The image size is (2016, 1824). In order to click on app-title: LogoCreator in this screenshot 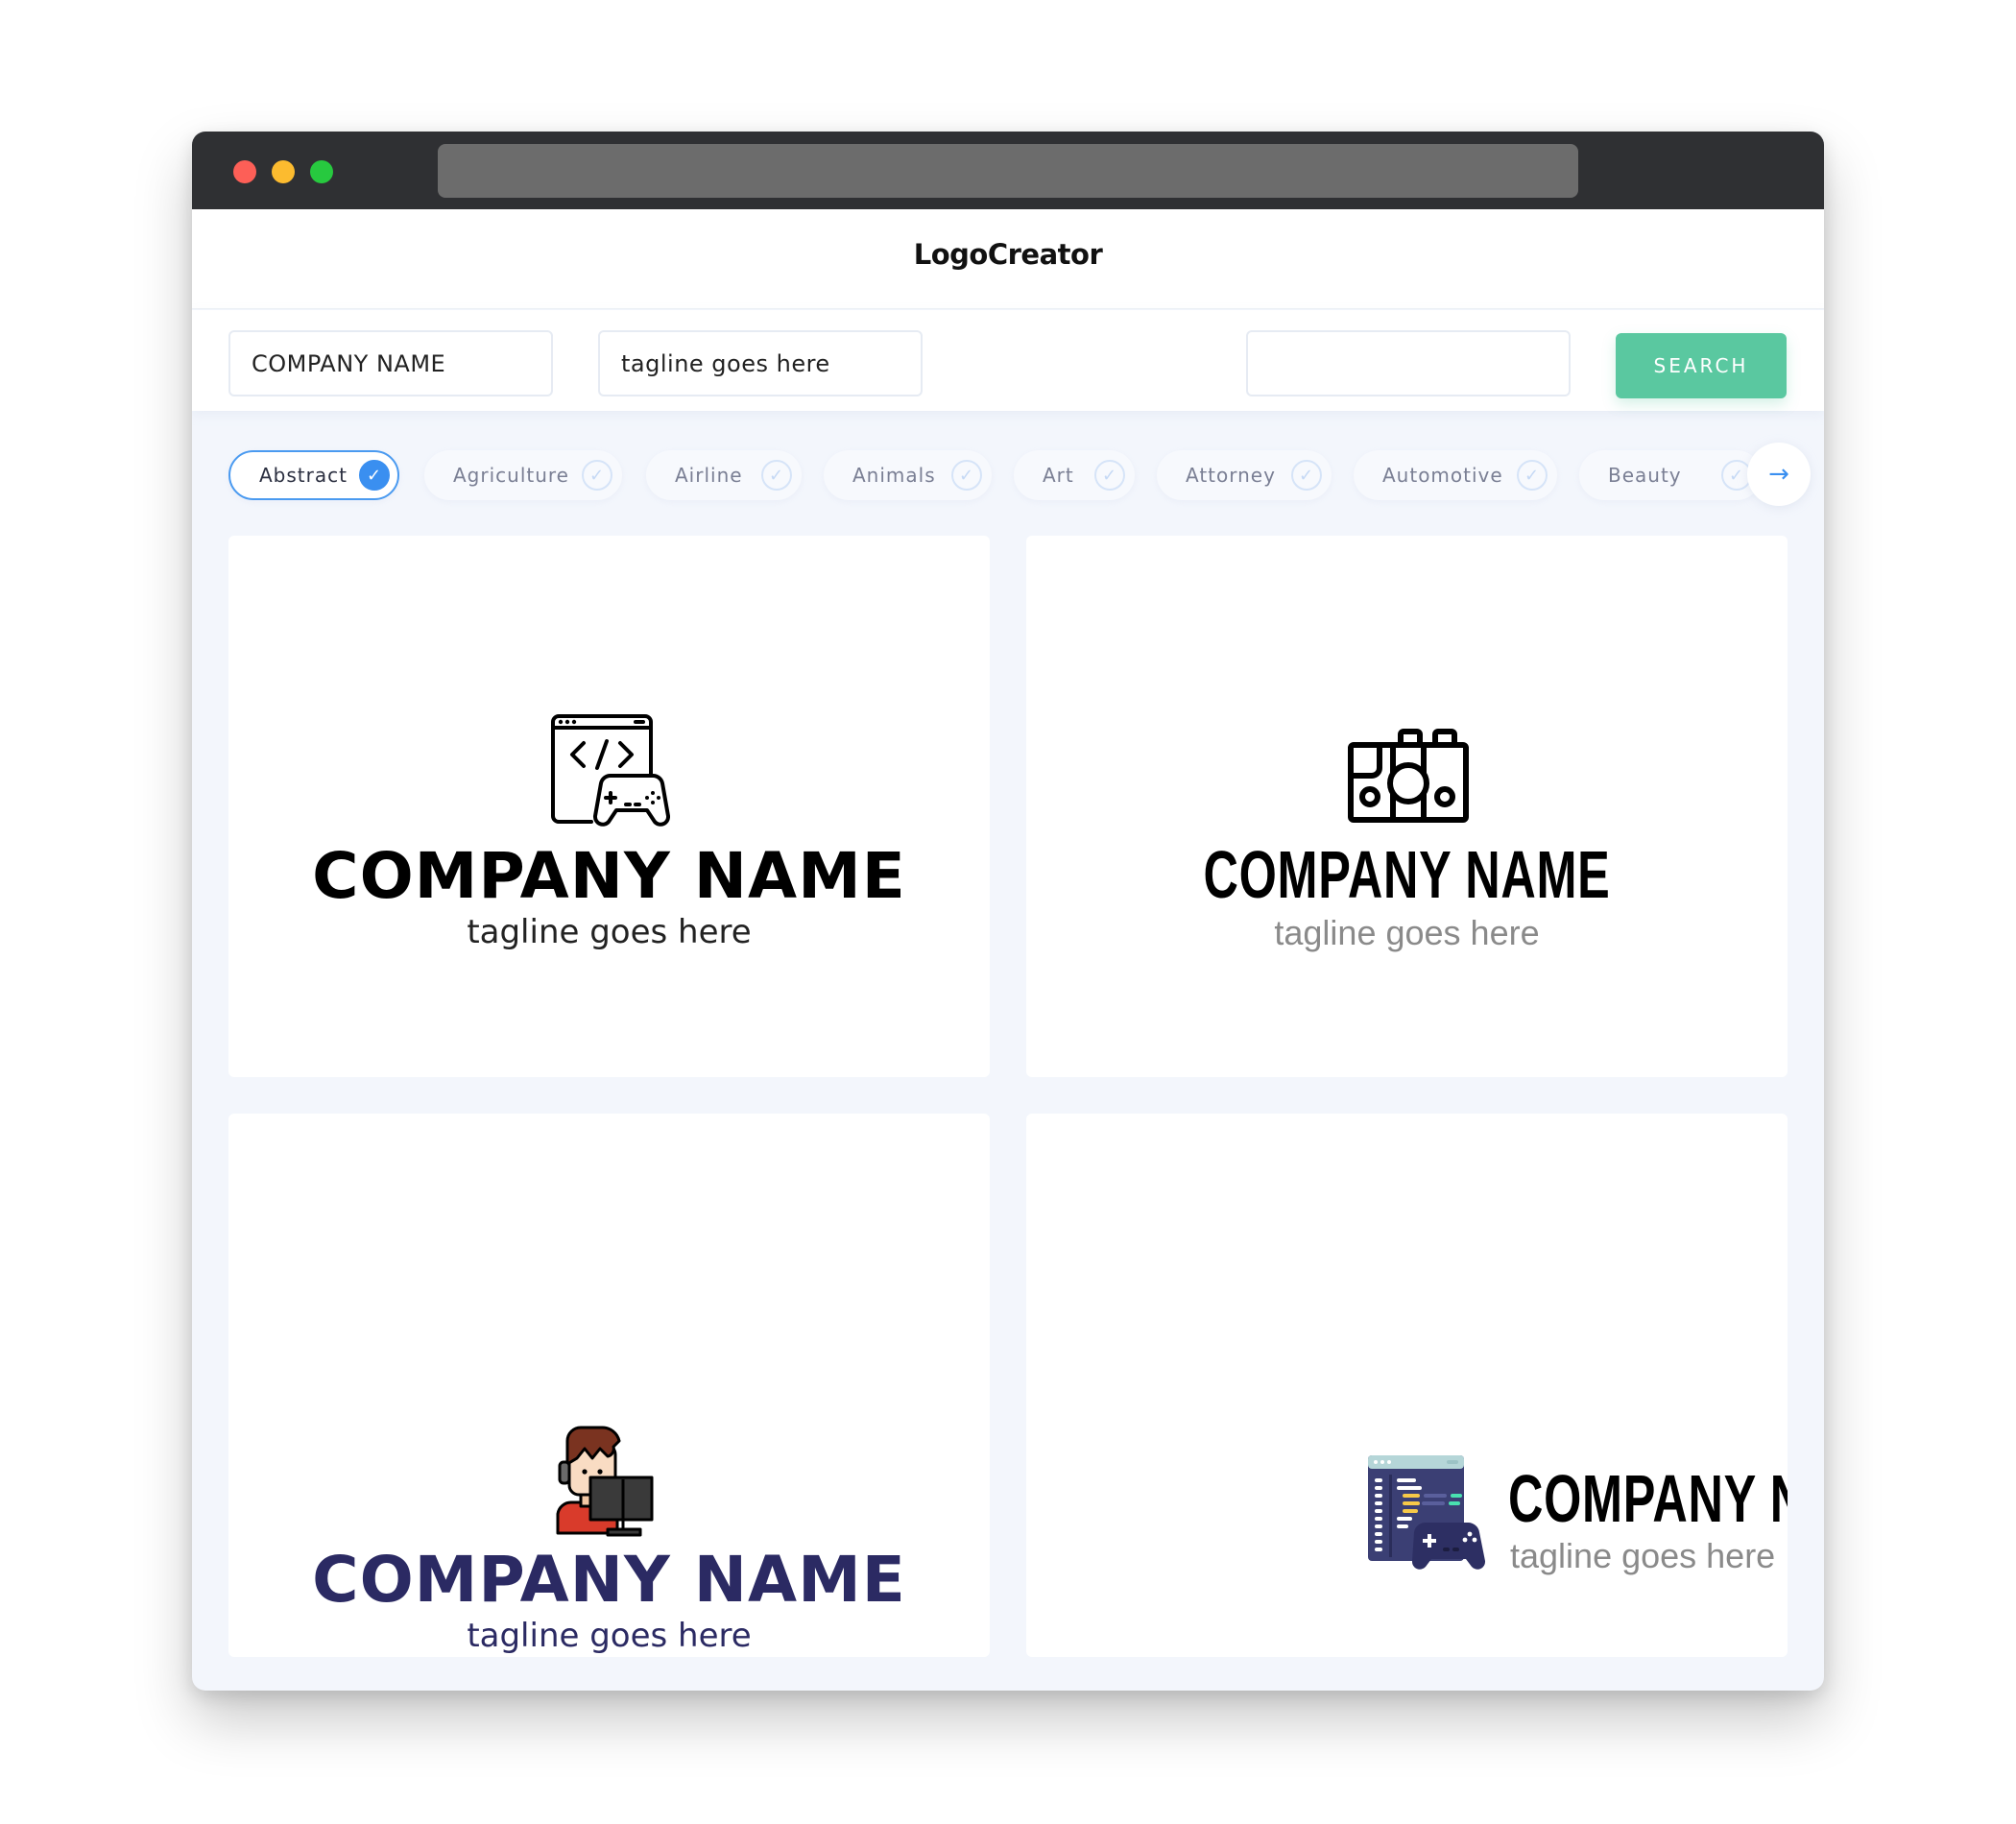, I will do `click(1008, 254)`.